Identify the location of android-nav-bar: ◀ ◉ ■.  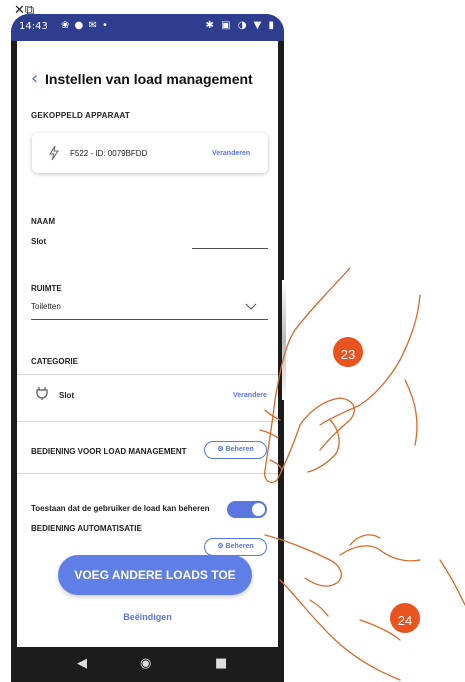
(147, 664).